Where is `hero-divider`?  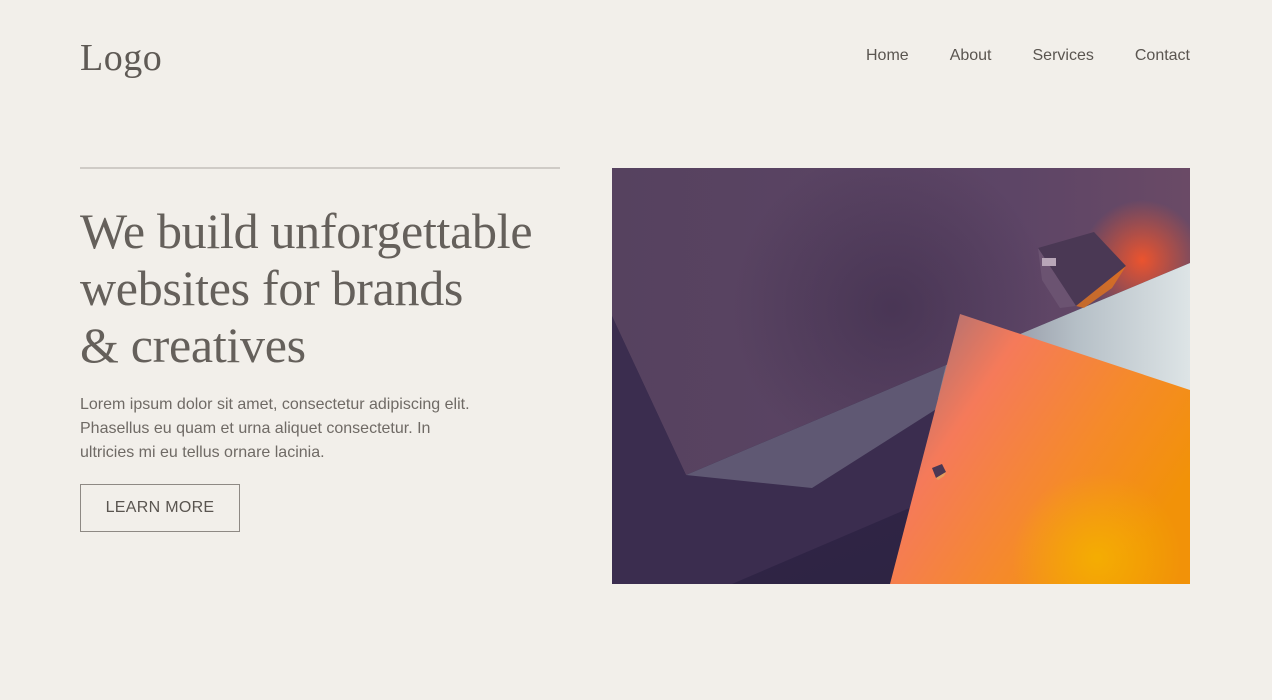
hero-divider is located at coordinates (320, 168).